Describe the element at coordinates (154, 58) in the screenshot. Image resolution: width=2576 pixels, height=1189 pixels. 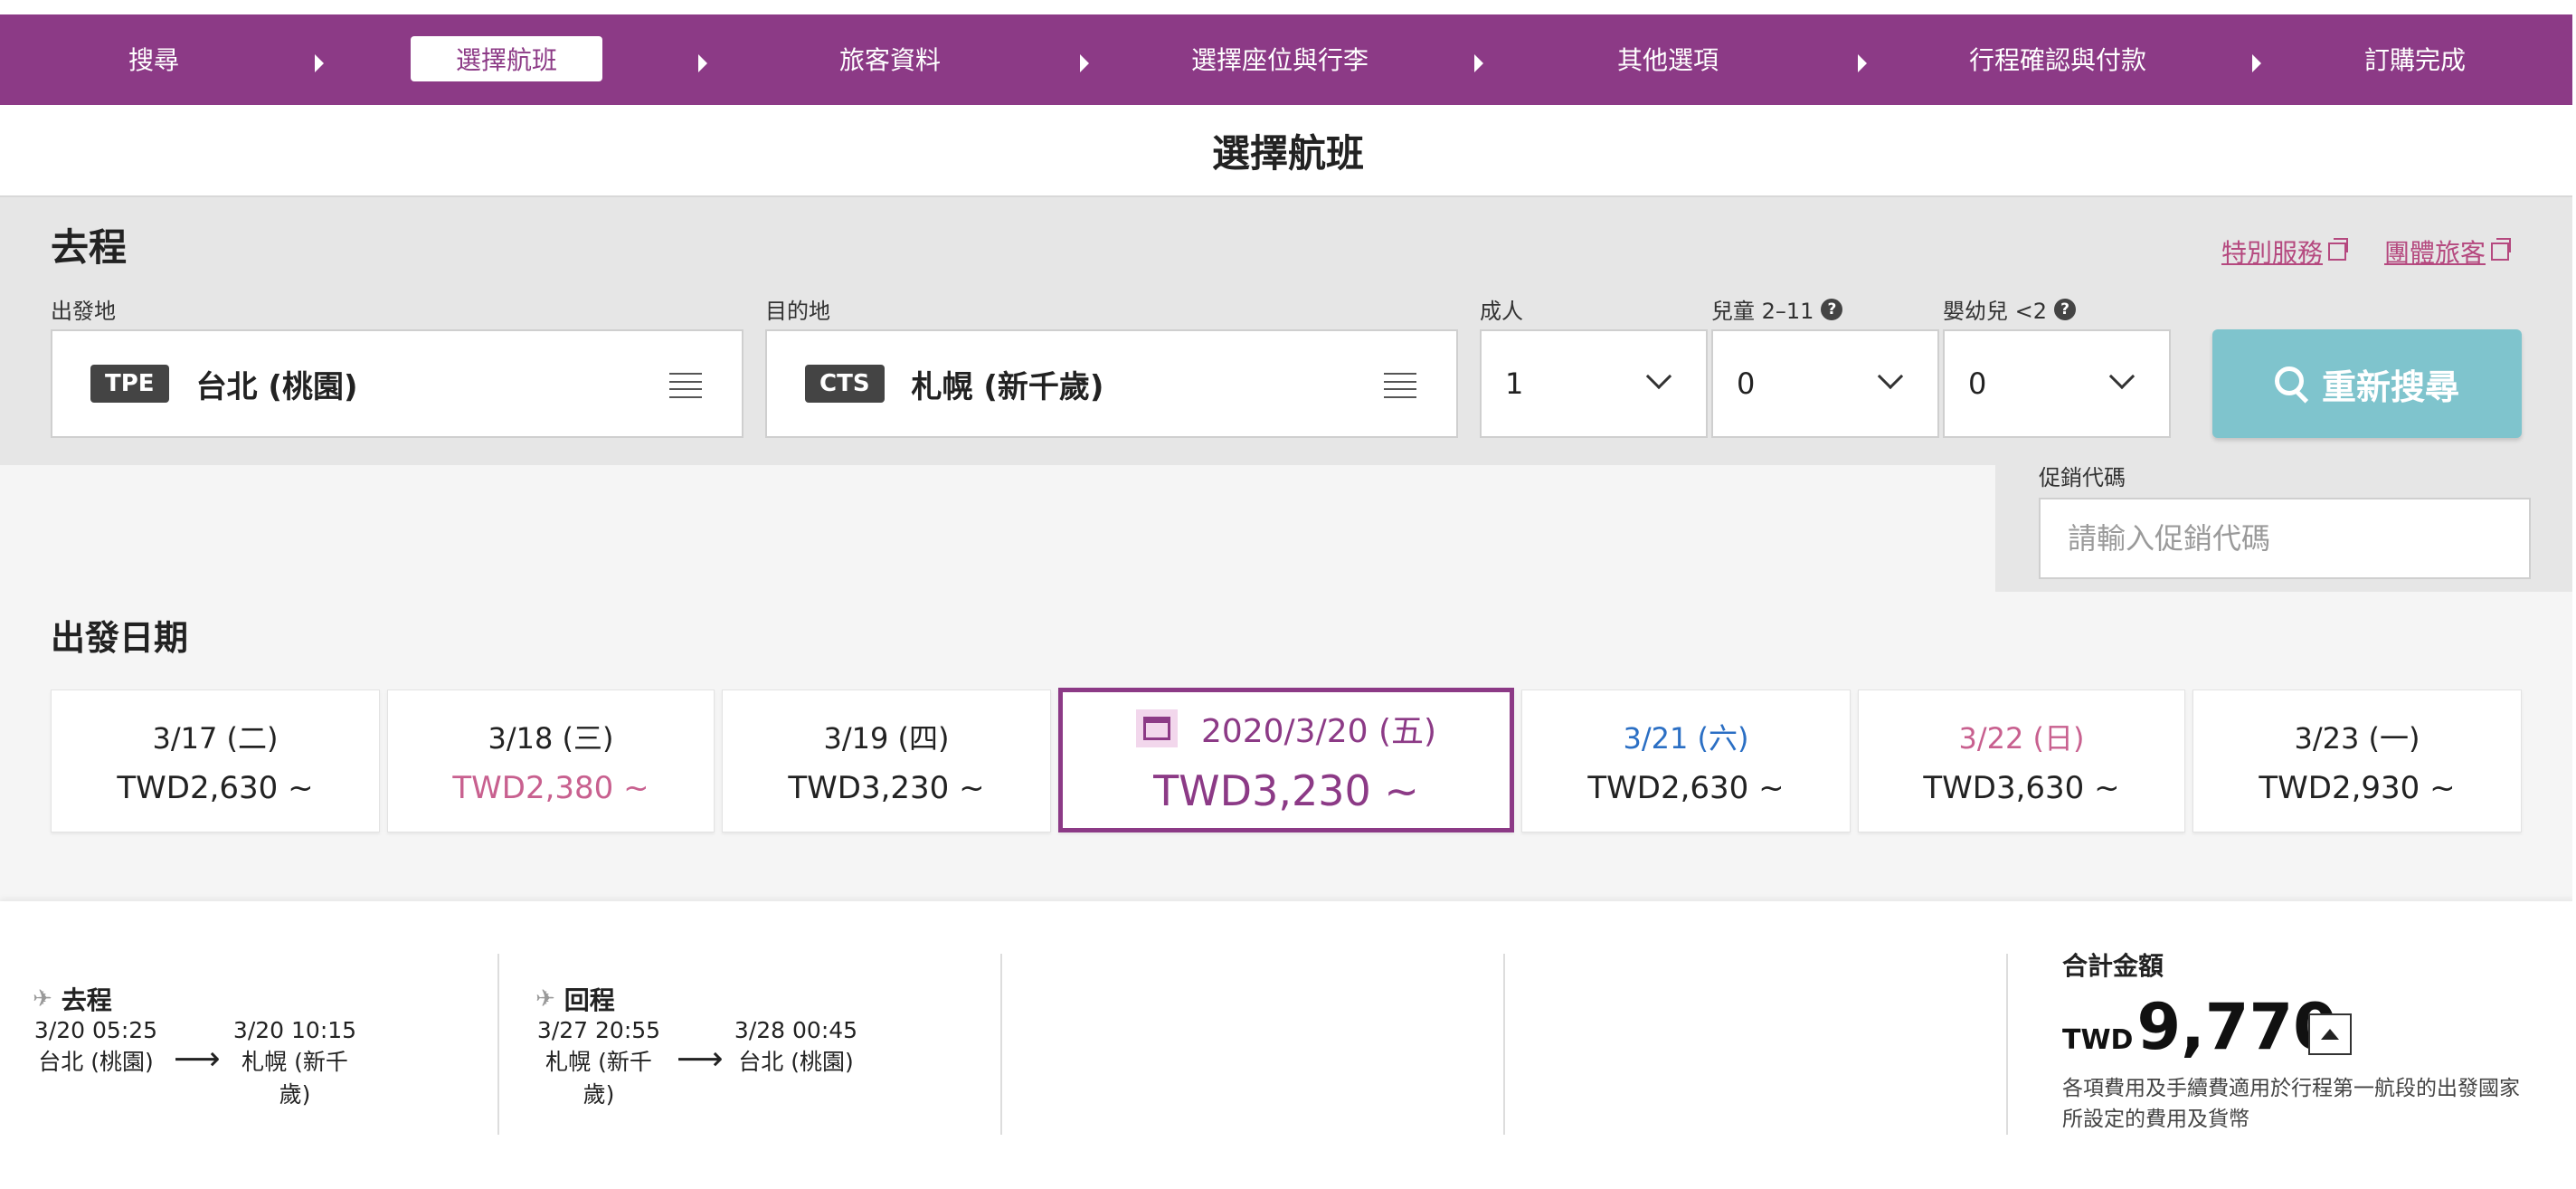
I see `step-search: 搜尋` at that location.